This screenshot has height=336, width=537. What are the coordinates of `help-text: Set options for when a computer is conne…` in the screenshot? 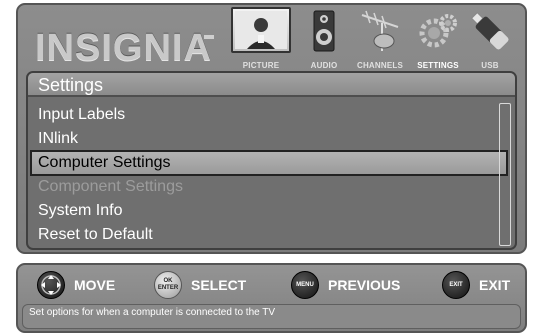 It's located at (271, 316).